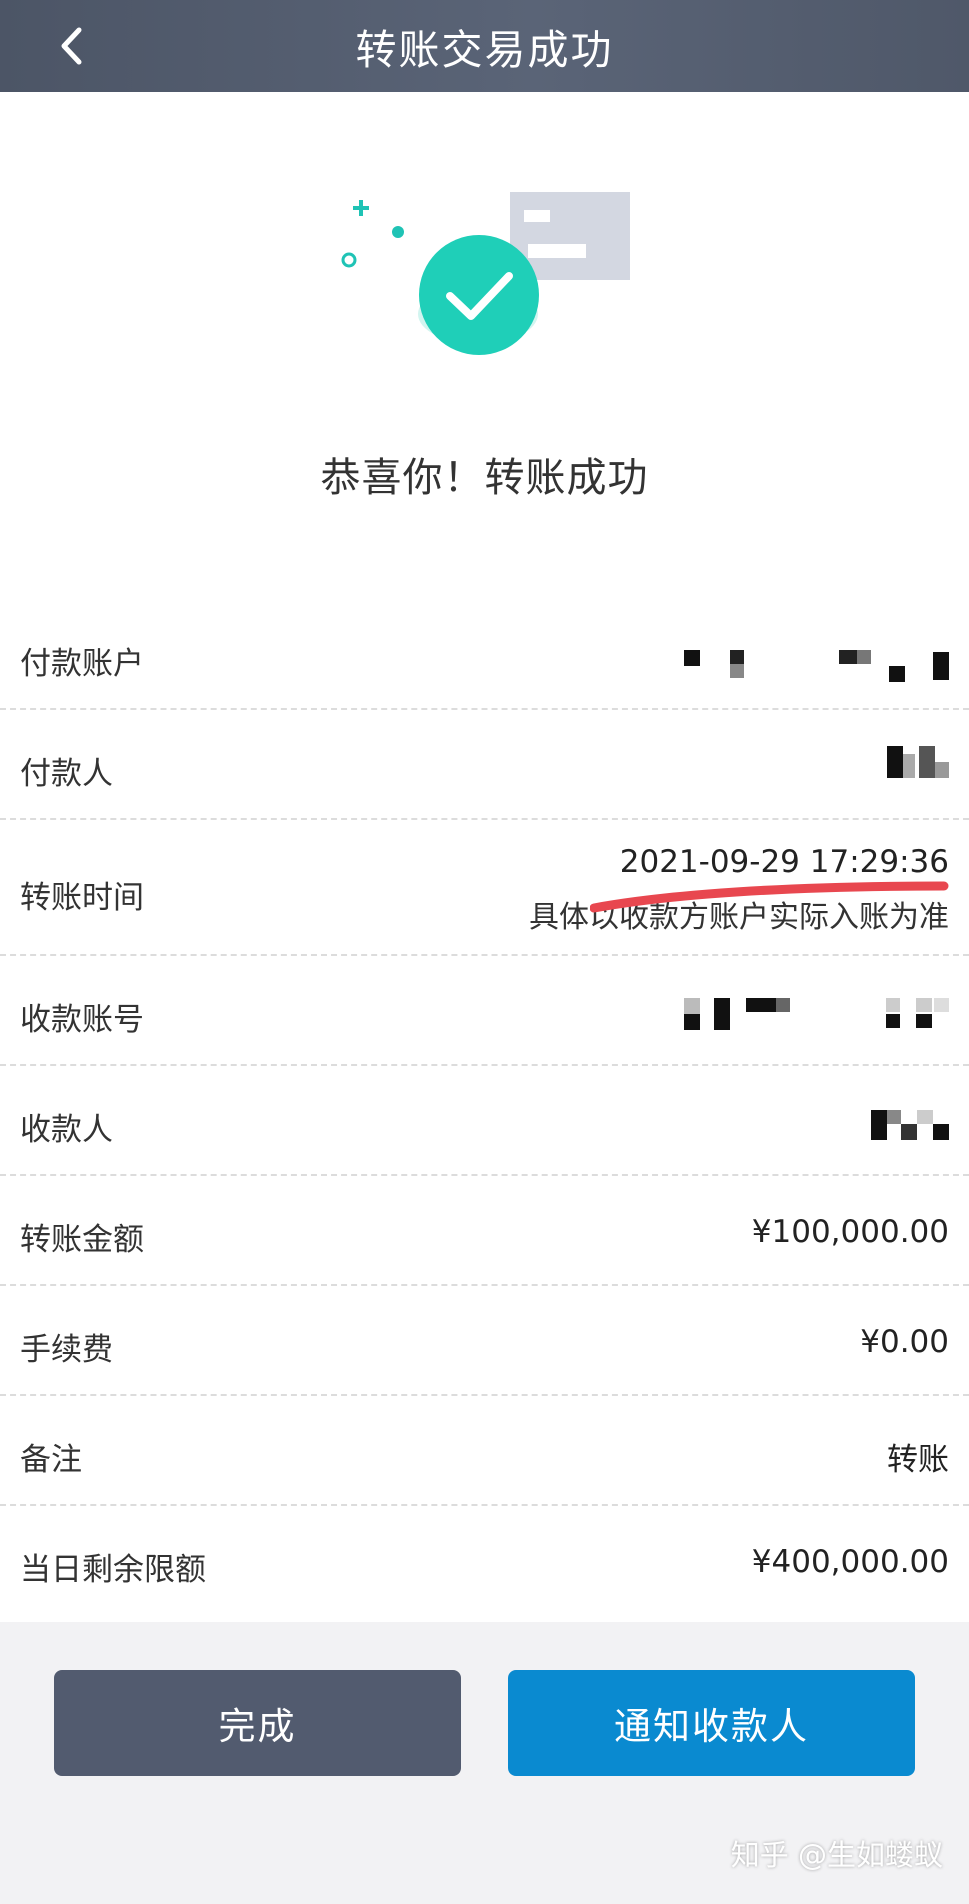 The height and width of the screenshot is (1904, 969). I want to click on detail-label: 转账时间, so click(82, 898).